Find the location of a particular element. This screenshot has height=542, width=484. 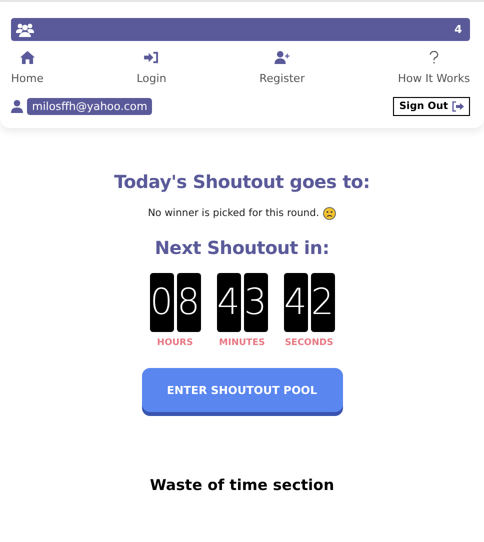

user-icon is located at coordinates (17, 106).